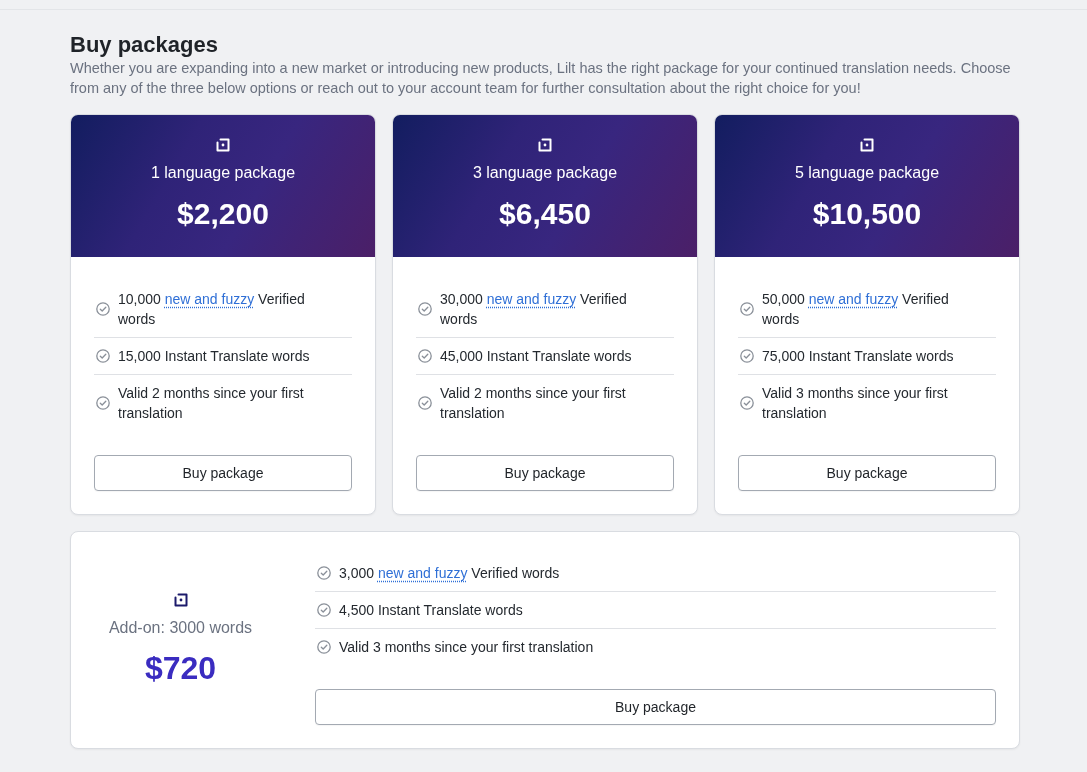  What do you see at coordinates (223, 173) in the screenshot?
I see `package-name: 1 language package` at bounding box center [223, 173].